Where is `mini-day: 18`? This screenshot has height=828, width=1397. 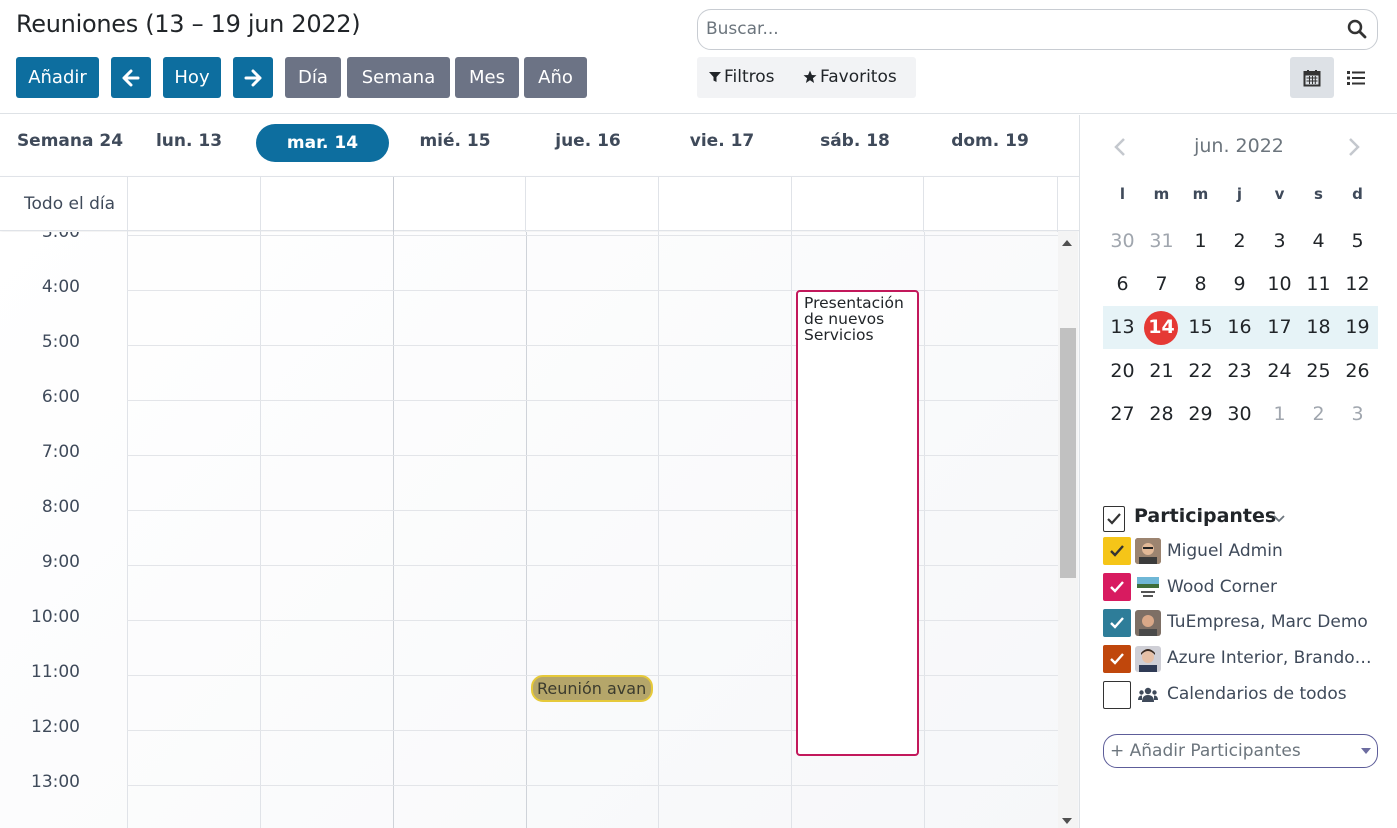
mini-day: 18 is located at coordinates (1318, 327).